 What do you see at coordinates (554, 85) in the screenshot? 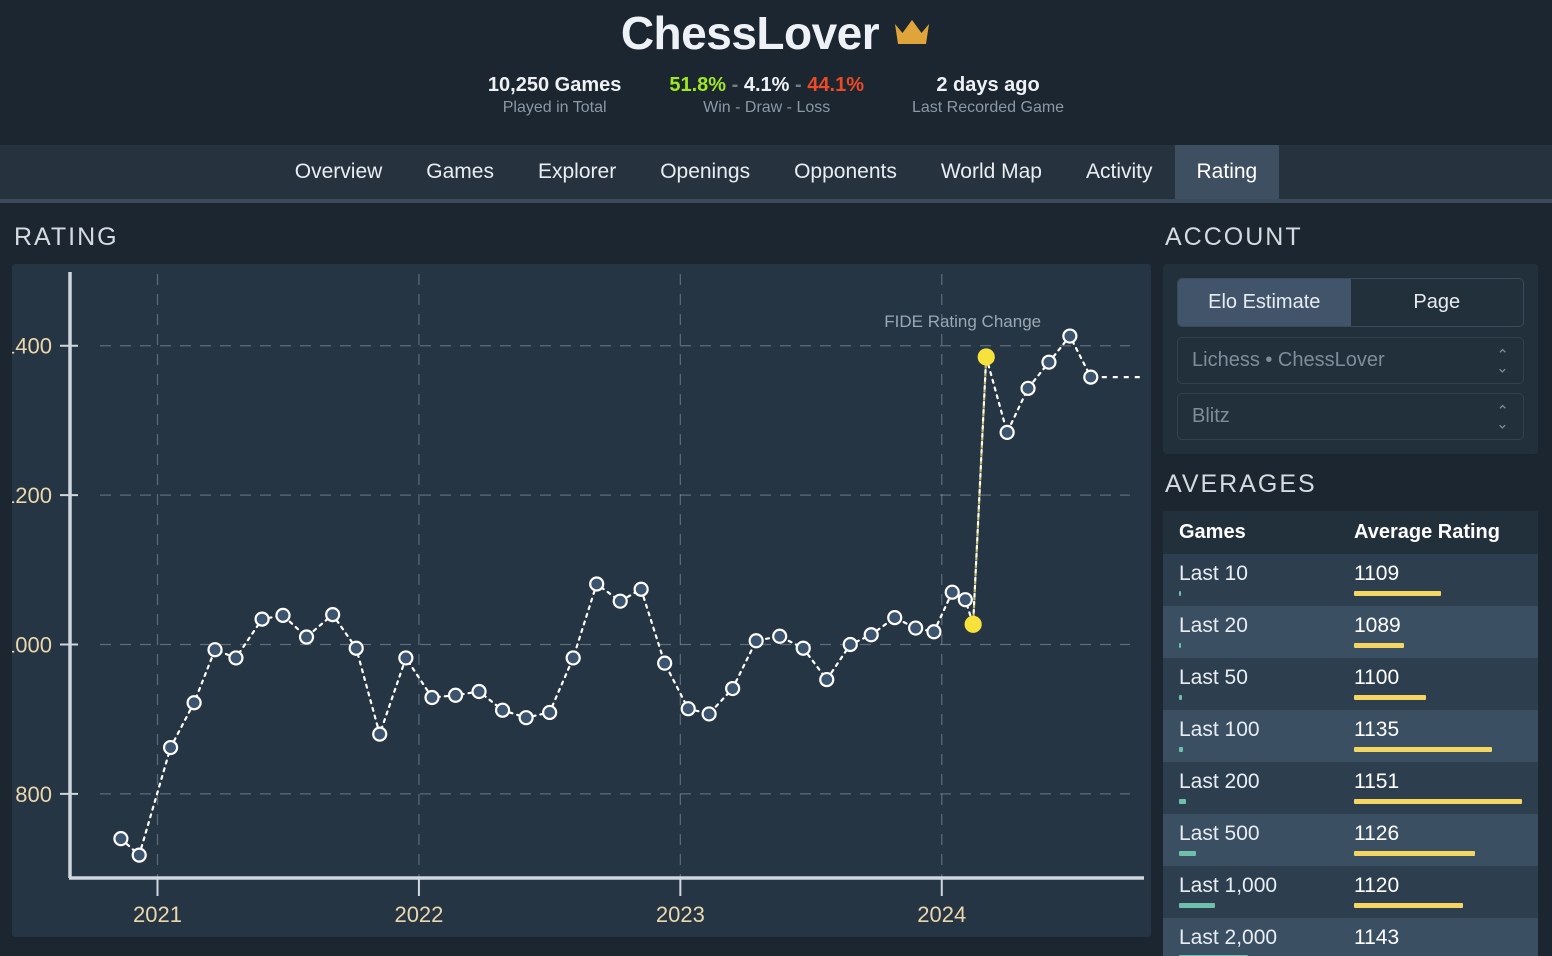
I see `stat-games-value: 10,250 Games` at bounding box center [554, 85].